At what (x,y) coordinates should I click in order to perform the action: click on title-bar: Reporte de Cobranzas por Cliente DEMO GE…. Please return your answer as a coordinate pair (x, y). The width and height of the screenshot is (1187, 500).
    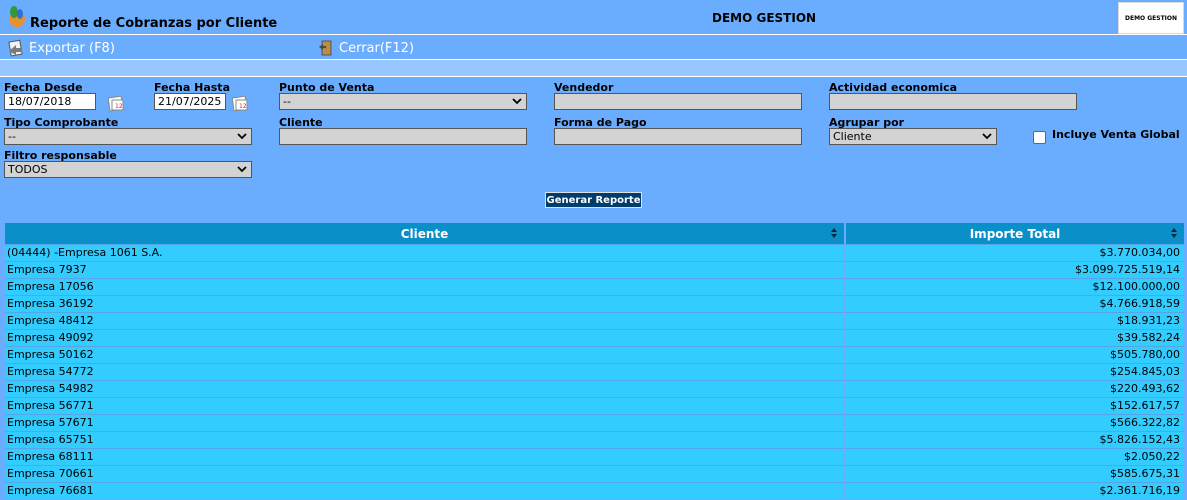
    Looking at the image, I should click on (593, 17).